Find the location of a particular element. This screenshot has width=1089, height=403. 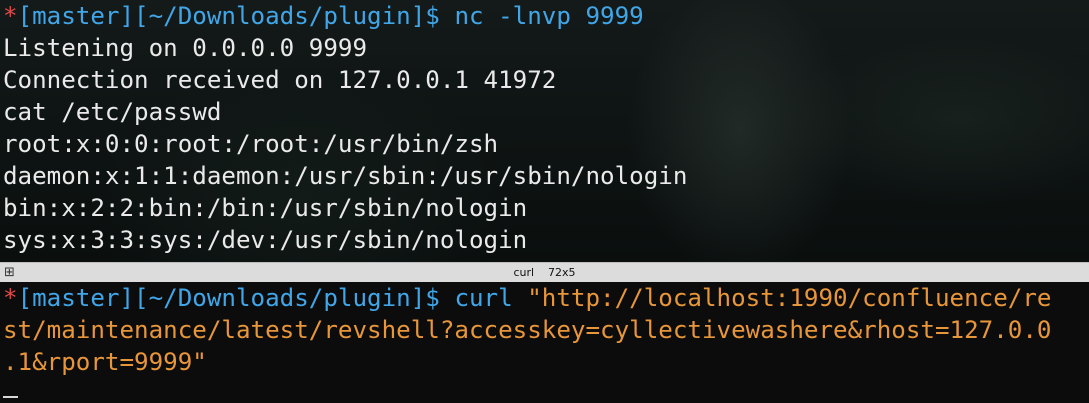

output-line: cat /etc/passwd is located at coordinates (112, 112).